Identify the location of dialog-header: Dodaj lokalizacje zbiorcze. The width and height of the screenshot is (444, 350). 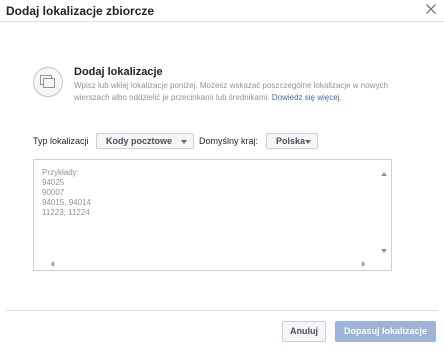
(222, 11).